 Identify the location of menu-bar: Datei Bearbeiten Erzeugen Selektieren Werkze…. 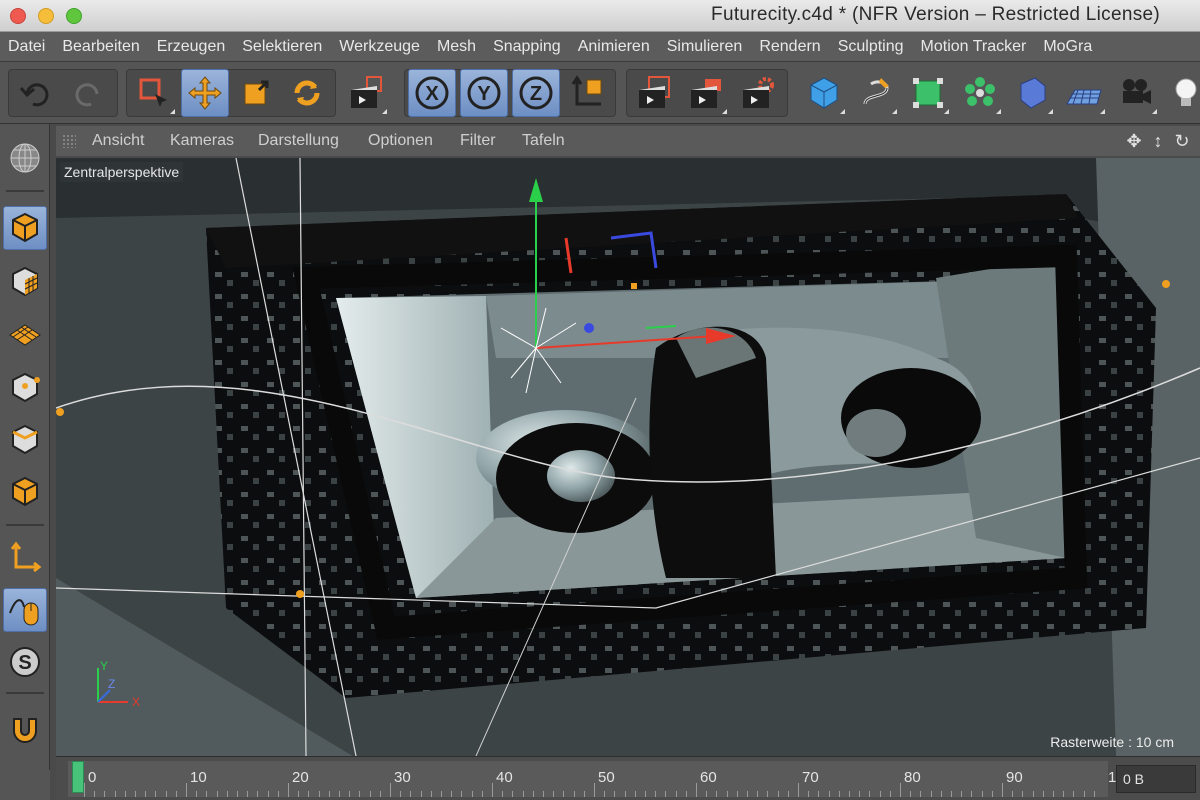
(600, 47).